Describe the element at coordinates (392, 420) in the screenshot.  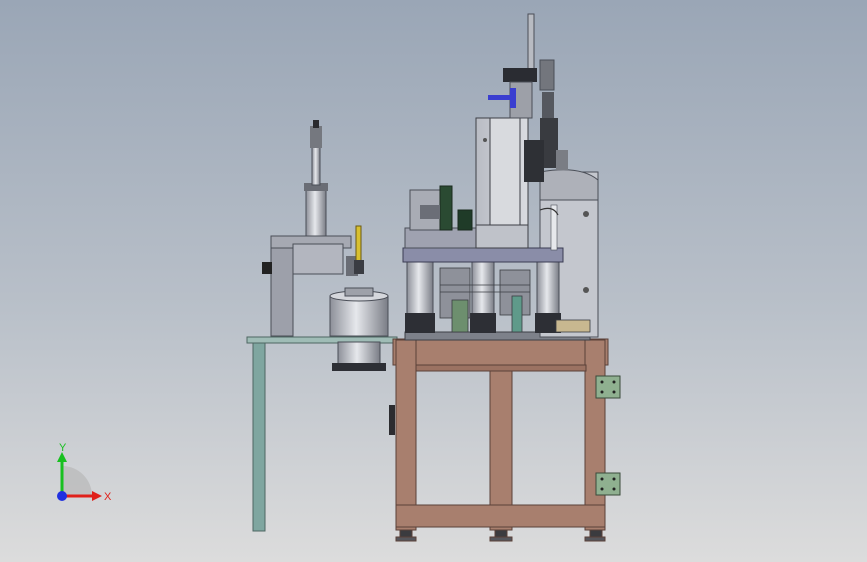
I see `frame-handle` at that location.